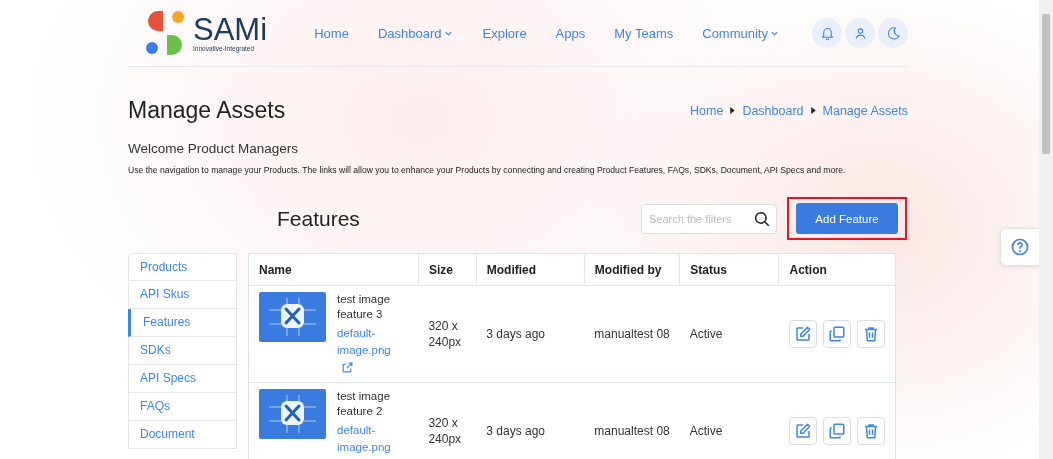  Describe the element at coordinates (1046, 84) in the screenshot. I see `scrollbar-thumb` at that location.